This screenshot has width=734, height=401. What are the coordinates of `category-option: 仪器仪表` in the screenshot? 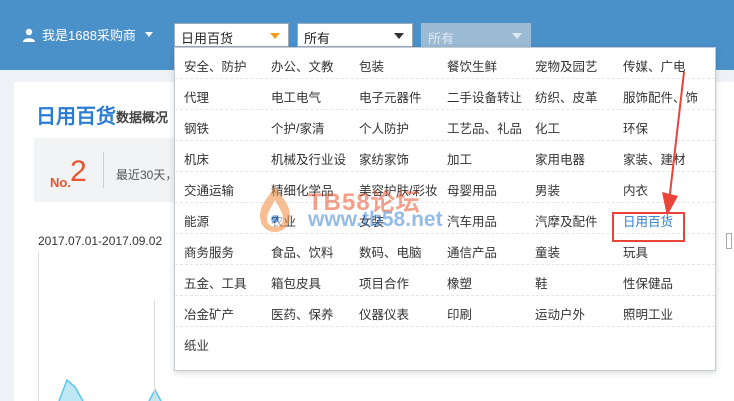 It's located at (384, 313).